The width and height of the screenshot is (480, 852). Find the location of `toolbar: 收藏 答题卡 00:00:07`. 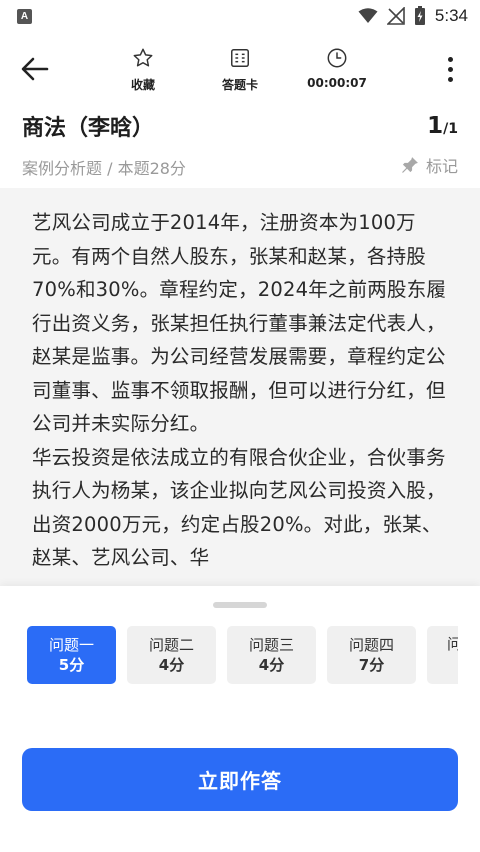

toolbar: 收藏 答题卡 00:00:07 is located at coordinates (240, 68).